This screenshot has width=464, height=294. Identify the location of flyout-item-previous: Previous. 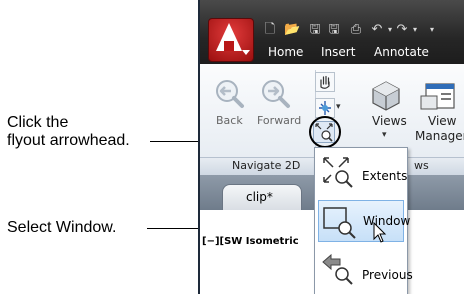
(365, 269).